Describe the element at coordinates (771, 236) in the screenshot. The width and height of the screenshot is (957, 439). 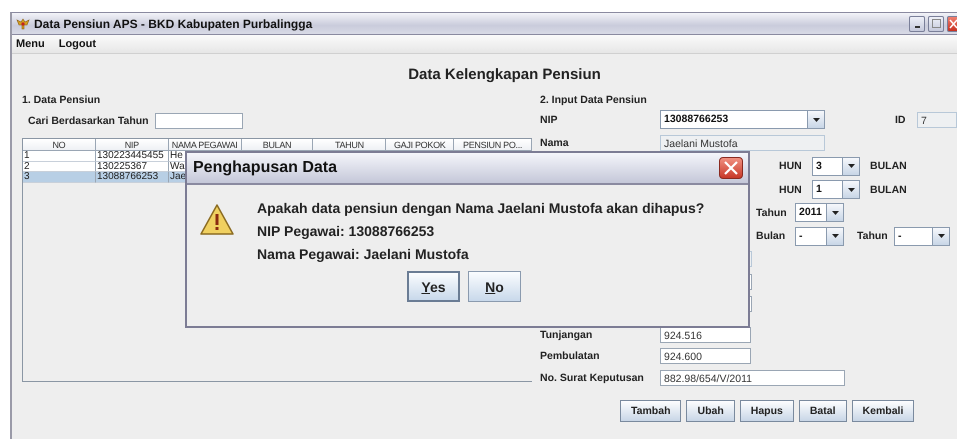
I see `field-label: Bulan` at that location.